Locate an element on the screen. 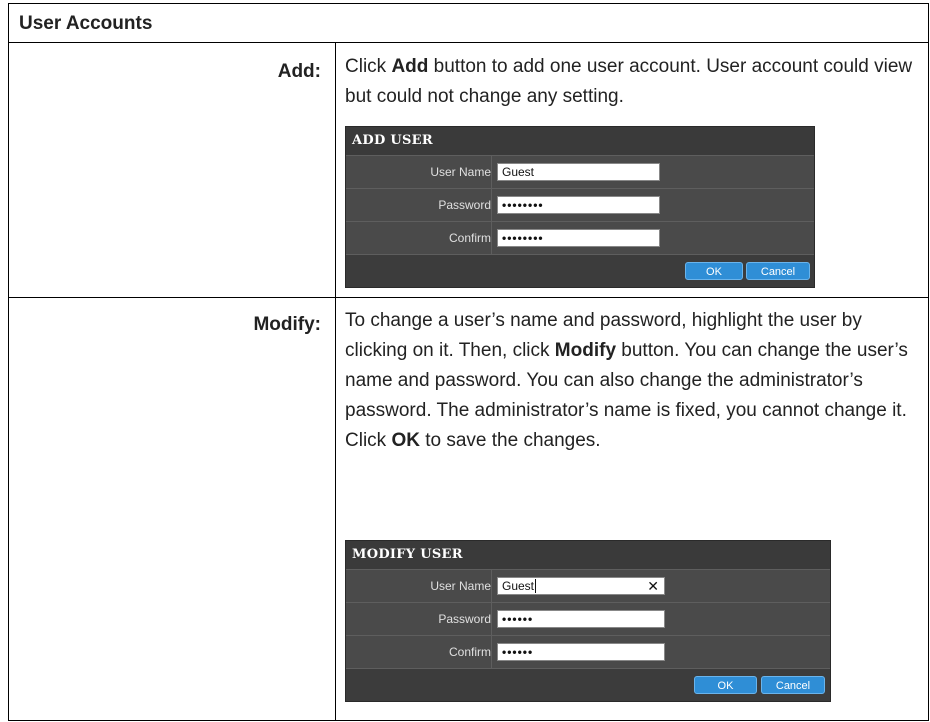 The width and height of the screenshot is (930, 722). section-title: User Accounts is located at coordinates (86, 23).